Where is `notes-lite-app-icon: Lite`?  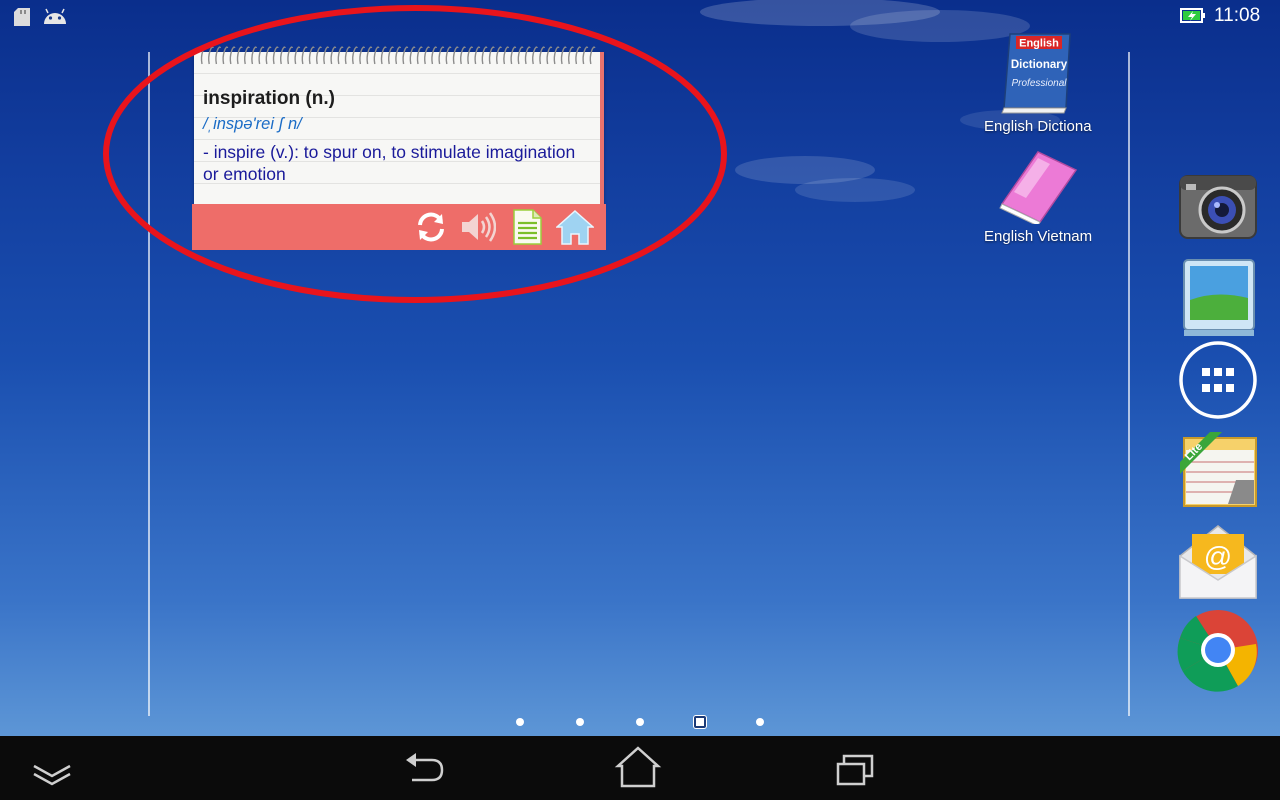
notes-lite-app-icon: Lite is located at coordinates (1218, 474).